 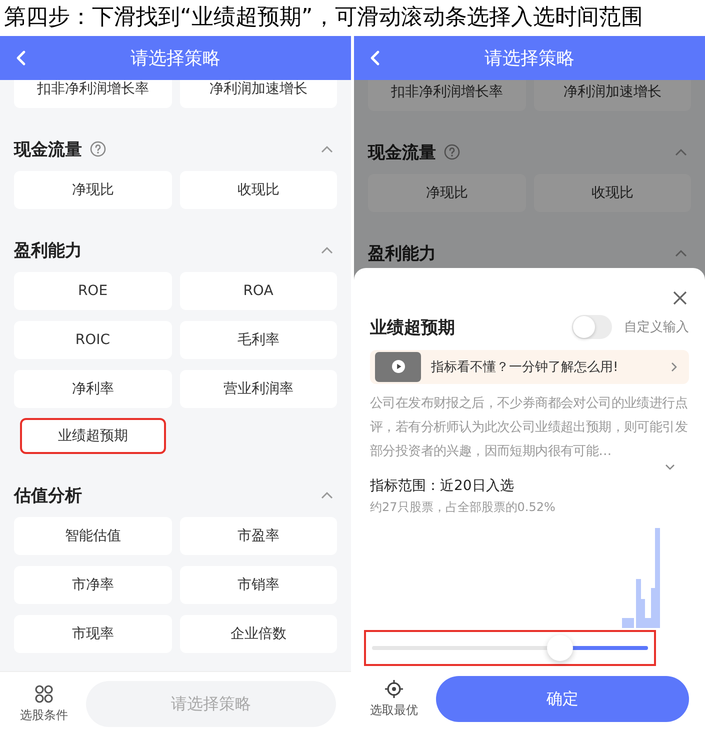 What do you see at coordinates (412, 327) in the screenshot?
I see `sheet-title: 业绩超预期` at bounding box center [412, 327].